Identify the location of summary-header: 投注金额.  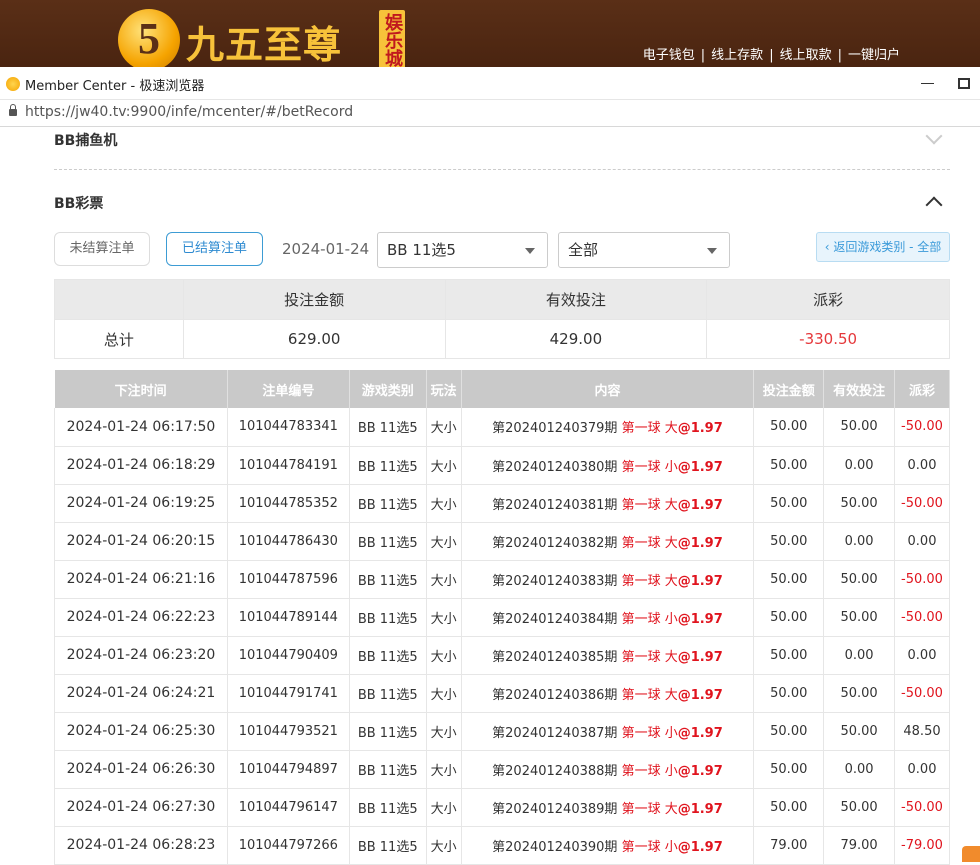
(314, 299).